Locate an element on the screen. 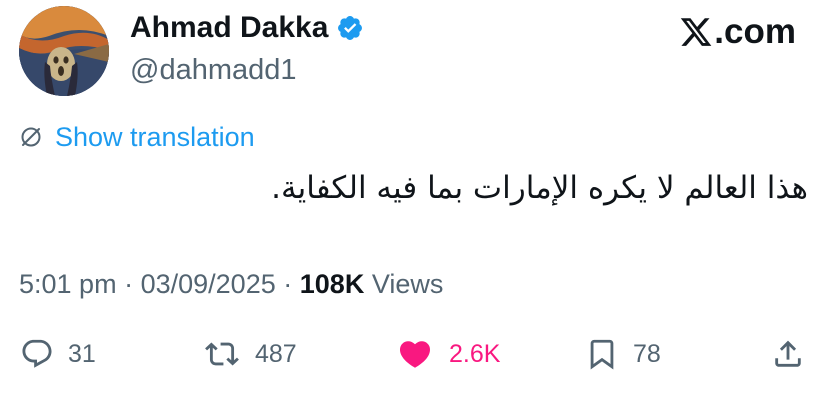  tweet-metadata: 5:01 pm · 03/09/2025 · 108K Views is located at coordinates (231, 284).